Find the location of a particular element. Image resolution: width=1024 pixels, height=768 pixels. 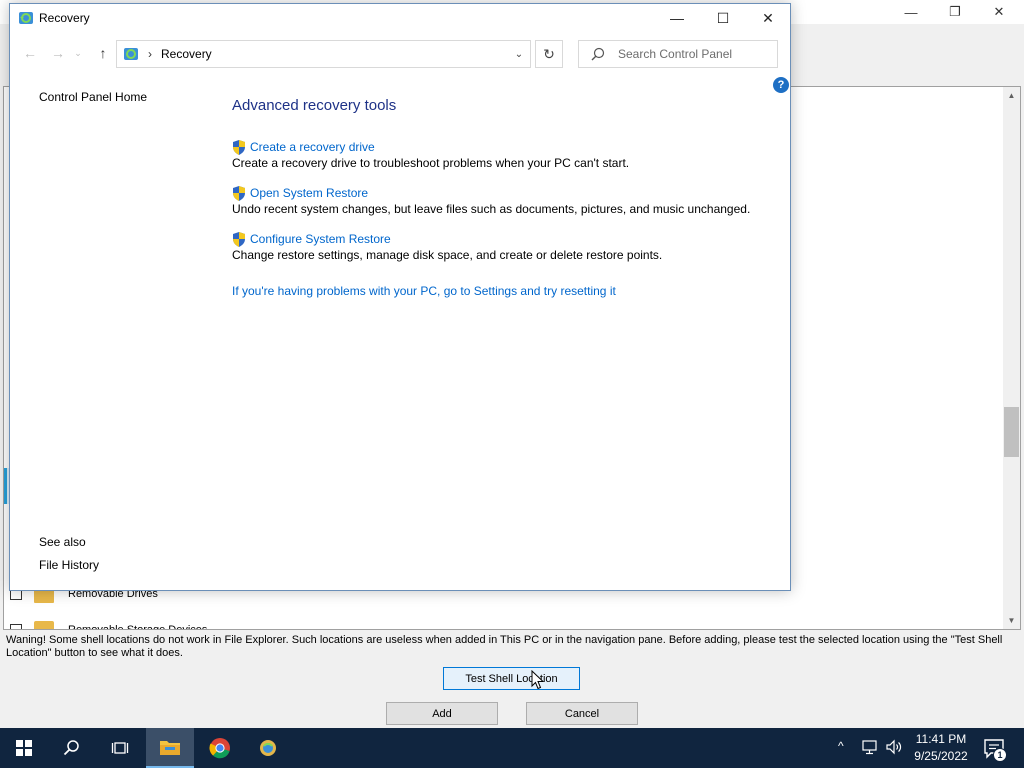

dialog-minimize-button: — is located at coordinates (911, 12).